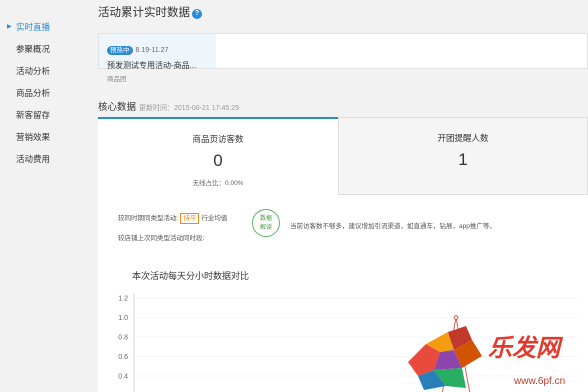 This screenshot has width=588, height=392. I want to click on y-tick-label: 1.0, so click(123, 318).